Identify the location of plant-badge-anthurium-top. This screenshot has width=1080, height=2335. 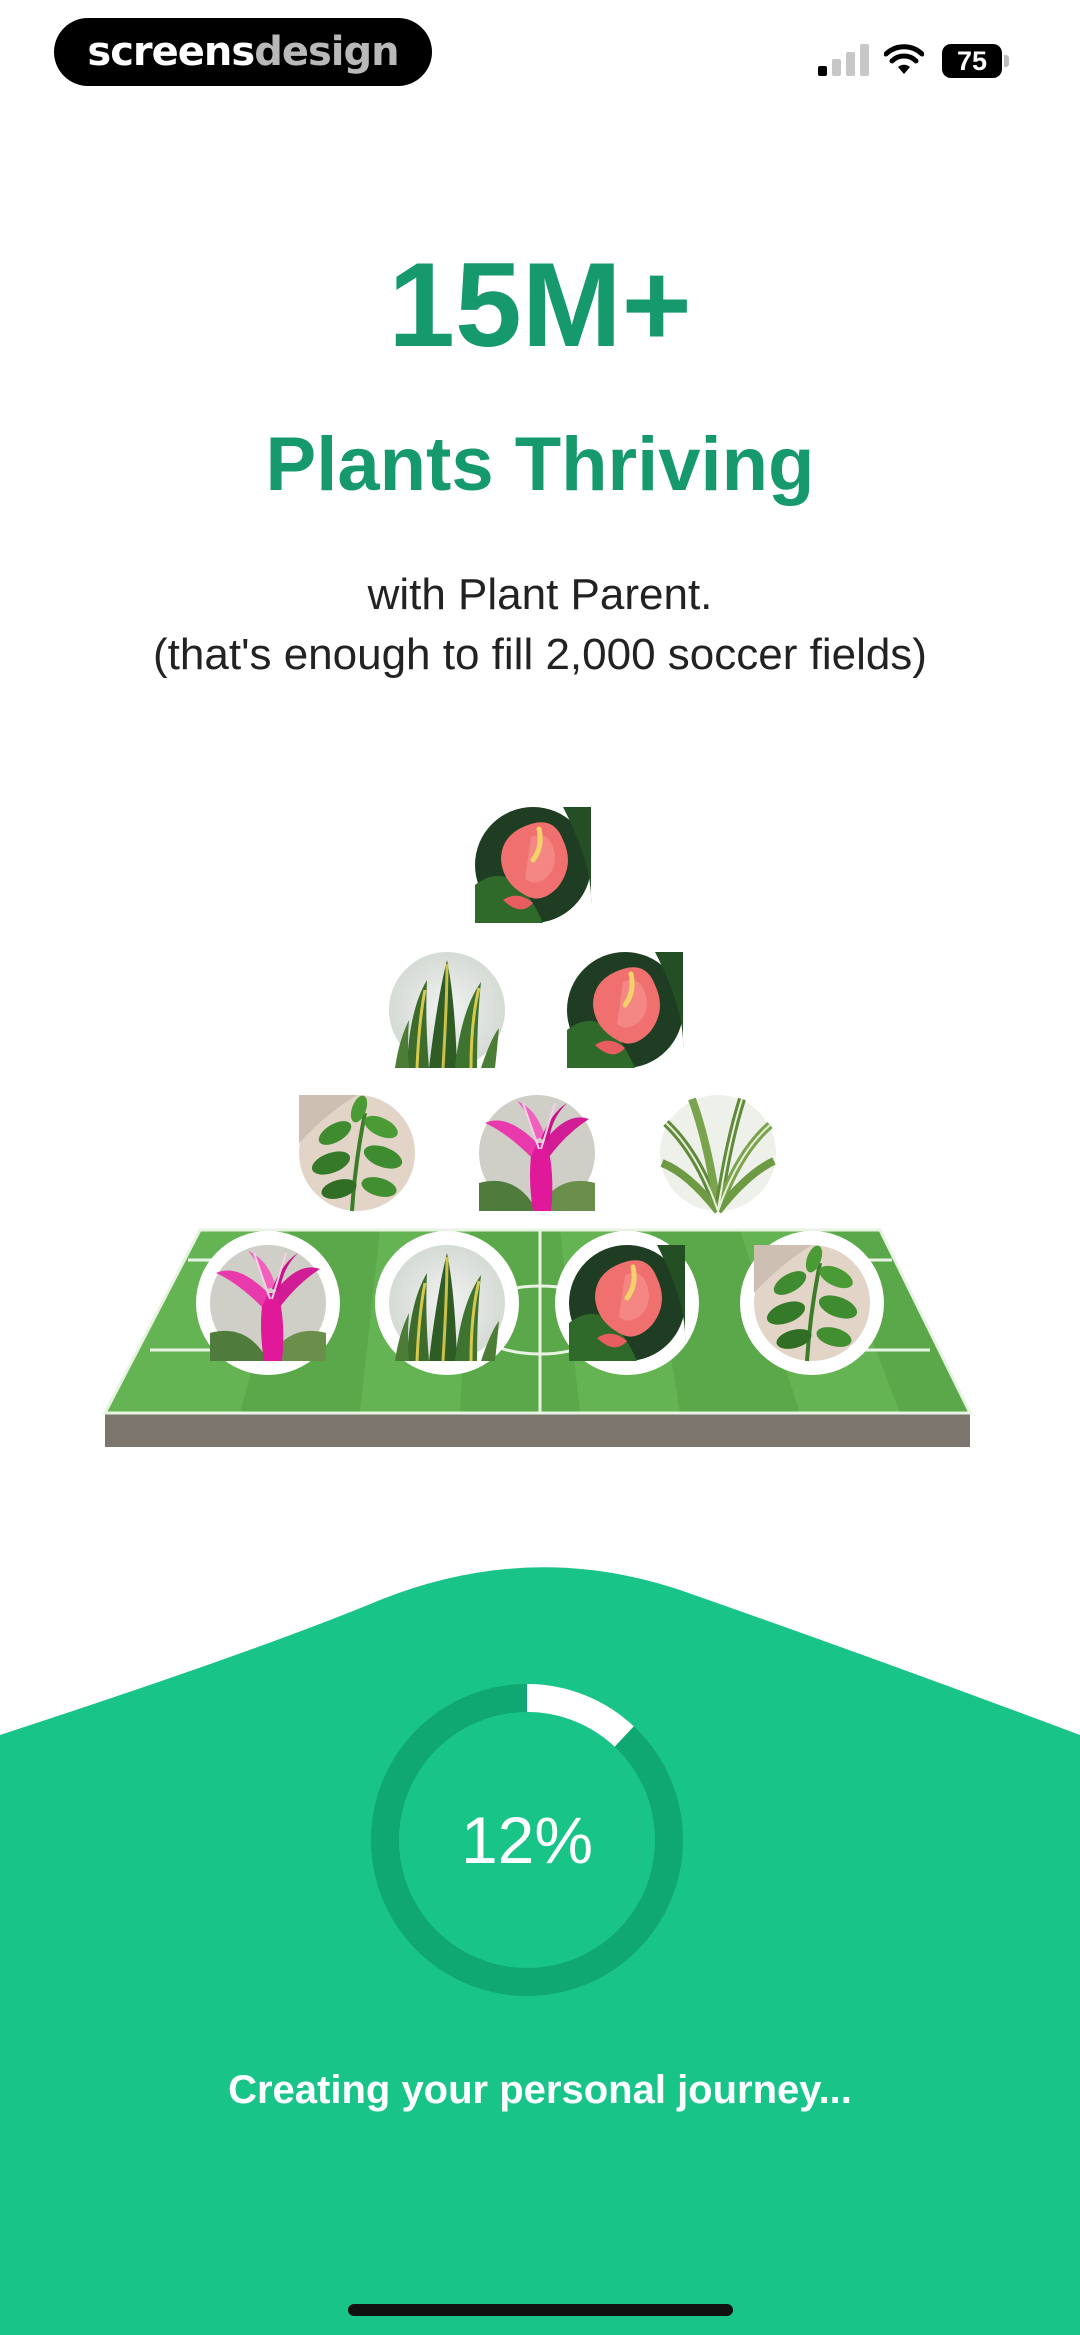
(533, 865).